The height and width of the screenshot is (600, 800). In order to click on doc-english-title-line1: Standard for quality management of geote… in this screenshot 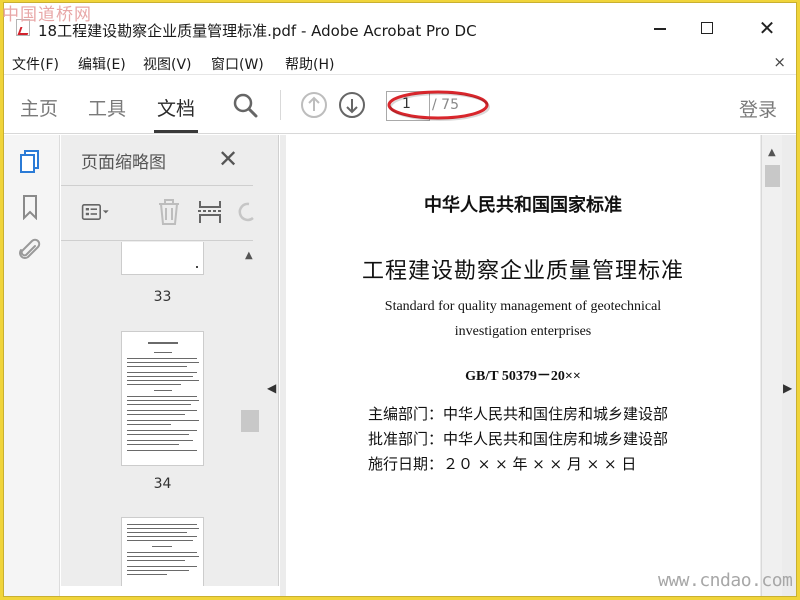, I will do `click(523, 306)`.